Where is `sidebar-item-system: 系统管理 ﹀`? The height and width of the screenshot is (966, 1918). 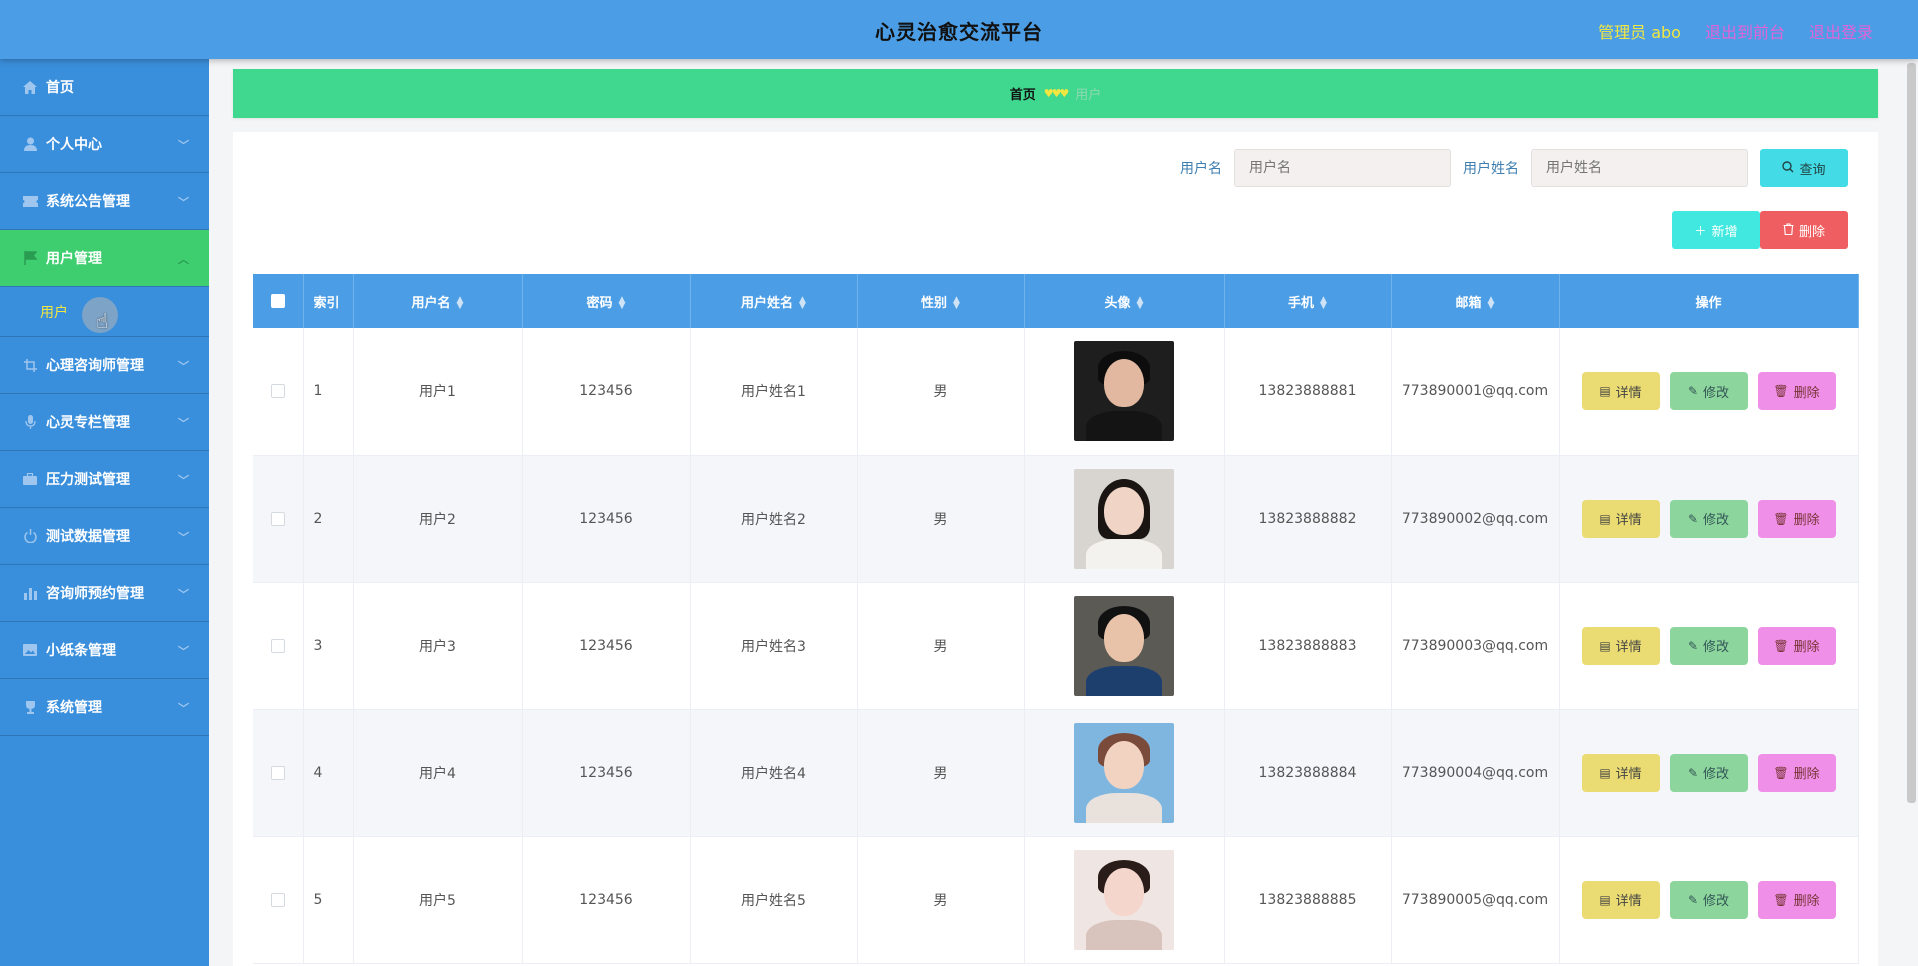 sidebar-item-system: 系统管理 ﹀ is located at coordinates (104, 707).